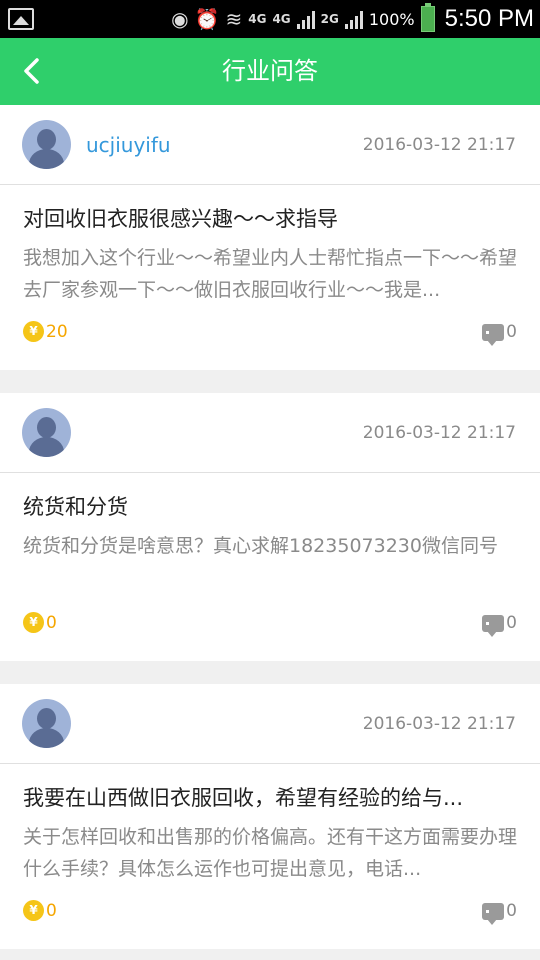 The width and height of the screenshot is (540, 960). I want to click on alarm-icon: ⏰, so click(207, 19).